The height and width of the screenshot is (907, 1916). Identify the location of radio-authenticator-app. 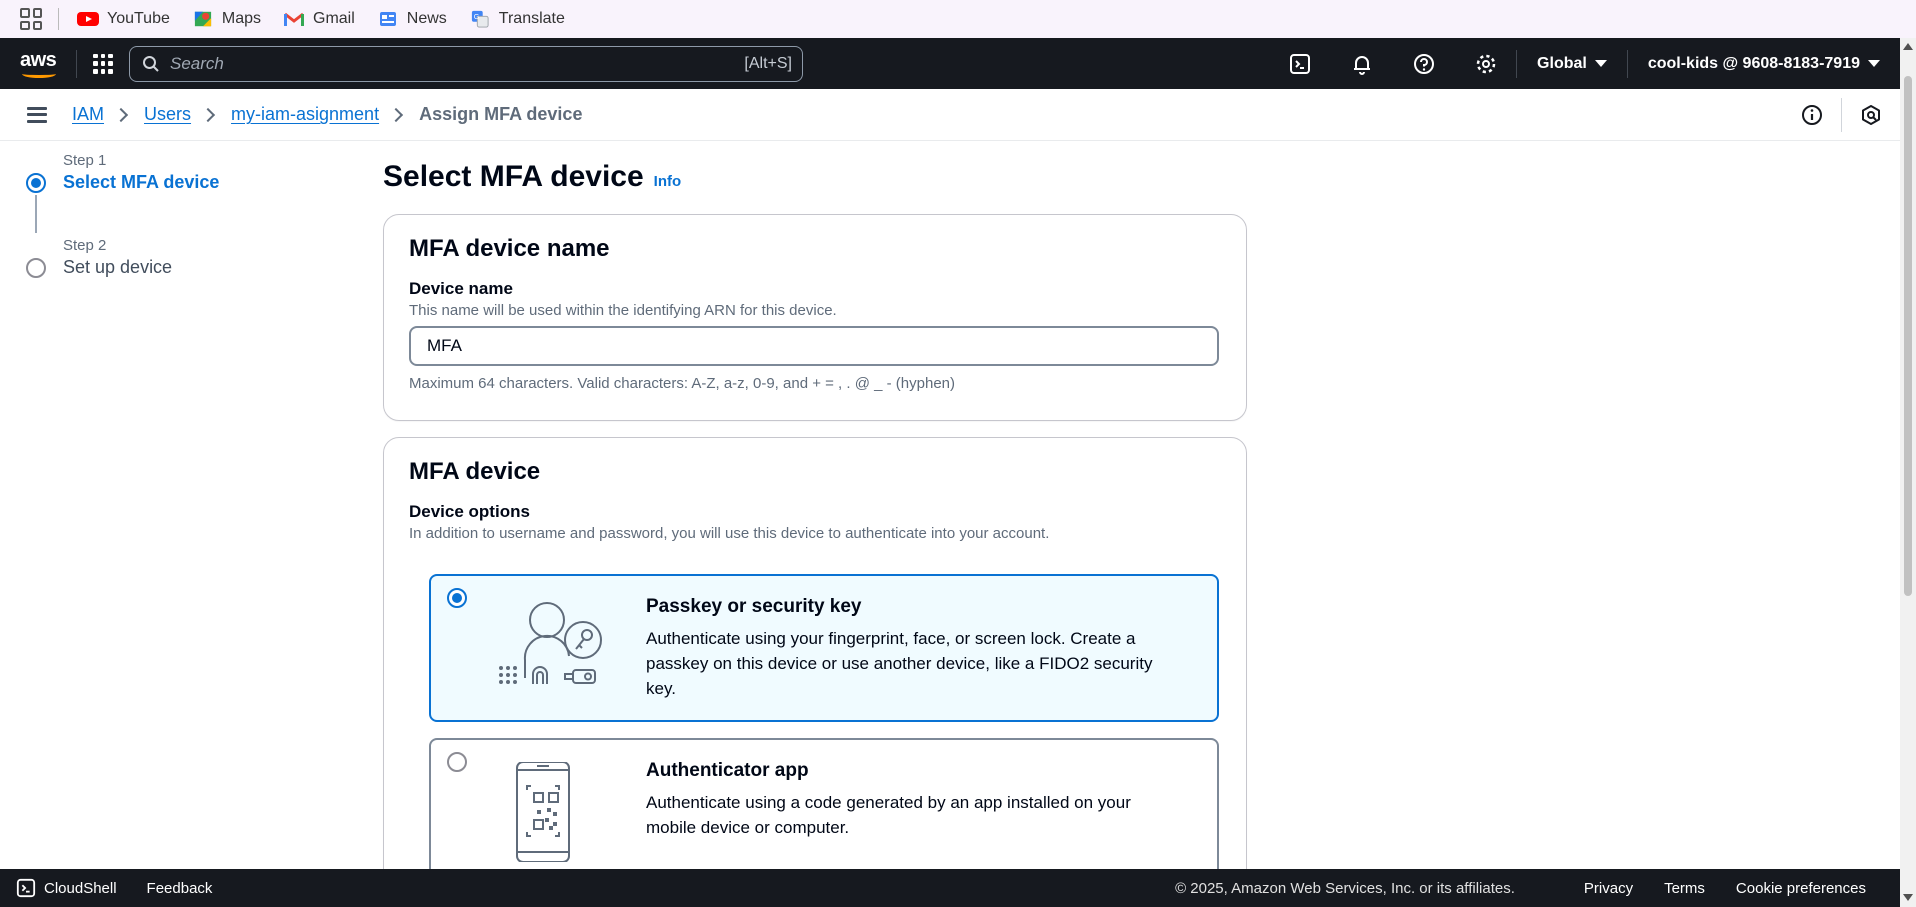
(457, 762).